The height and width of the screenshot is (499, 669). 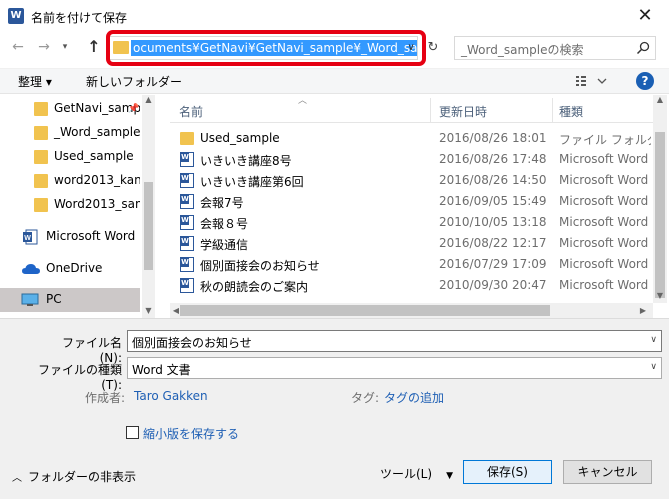 I want to click on hide-folders-toggle: ︿ フォルダーの非表示, so click(x=74, y=476).